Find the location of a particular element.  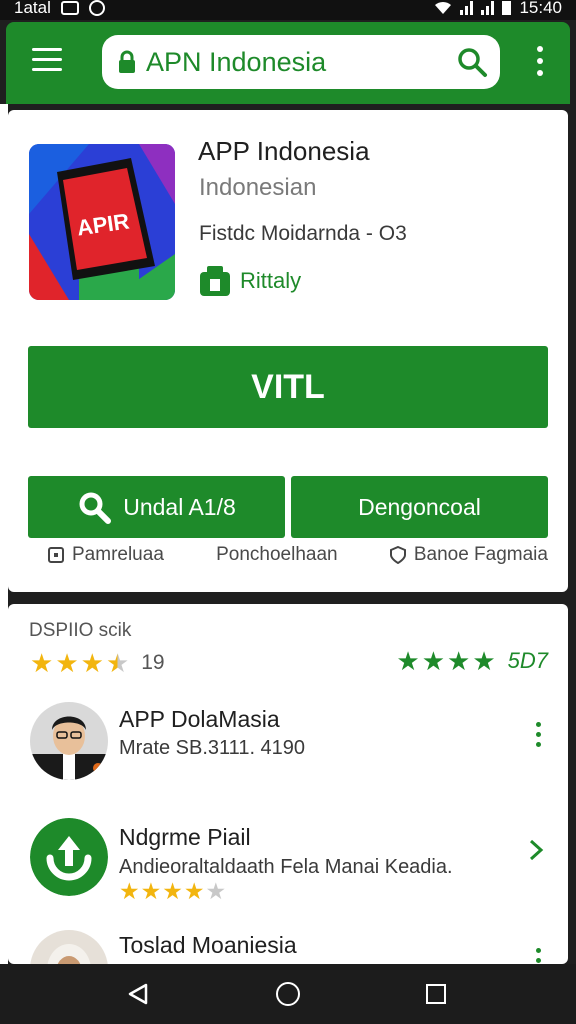

app-bar: APN Indonesia is located at coordinates (288, 63).